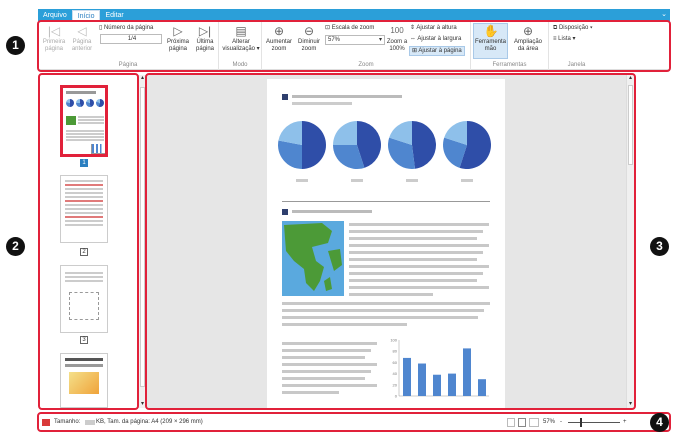 The width and height of the screenshot is (679, 440). I want to click on ribbon-highlight, so click(354, 46).